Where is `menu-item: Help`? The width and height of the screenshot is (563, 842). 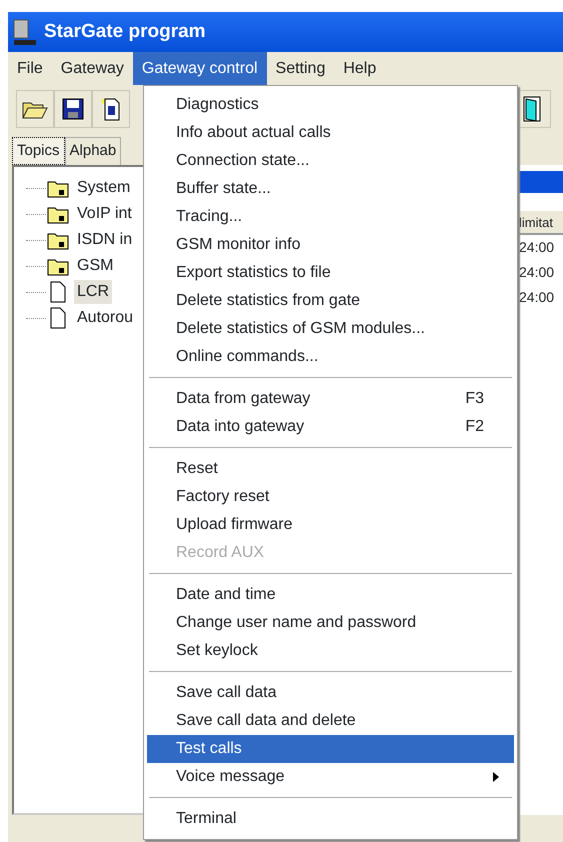 menu-item: Help is located at coordinates (360, 68).